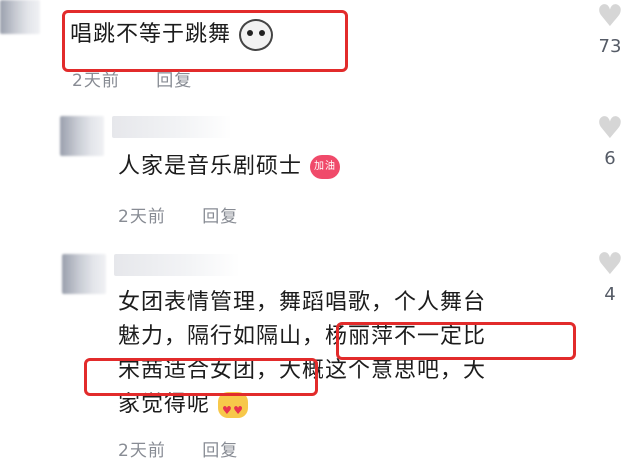  What do you see at coordinates (325, 167) in the screenshot?
I see `jiayou-emoji-icon: 加油` at bounding box center [325, 167].